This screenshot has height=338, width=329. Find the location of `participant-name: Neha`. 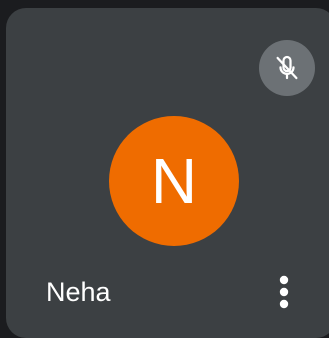

participant-name: Neha is located at coordinates (78, 292).